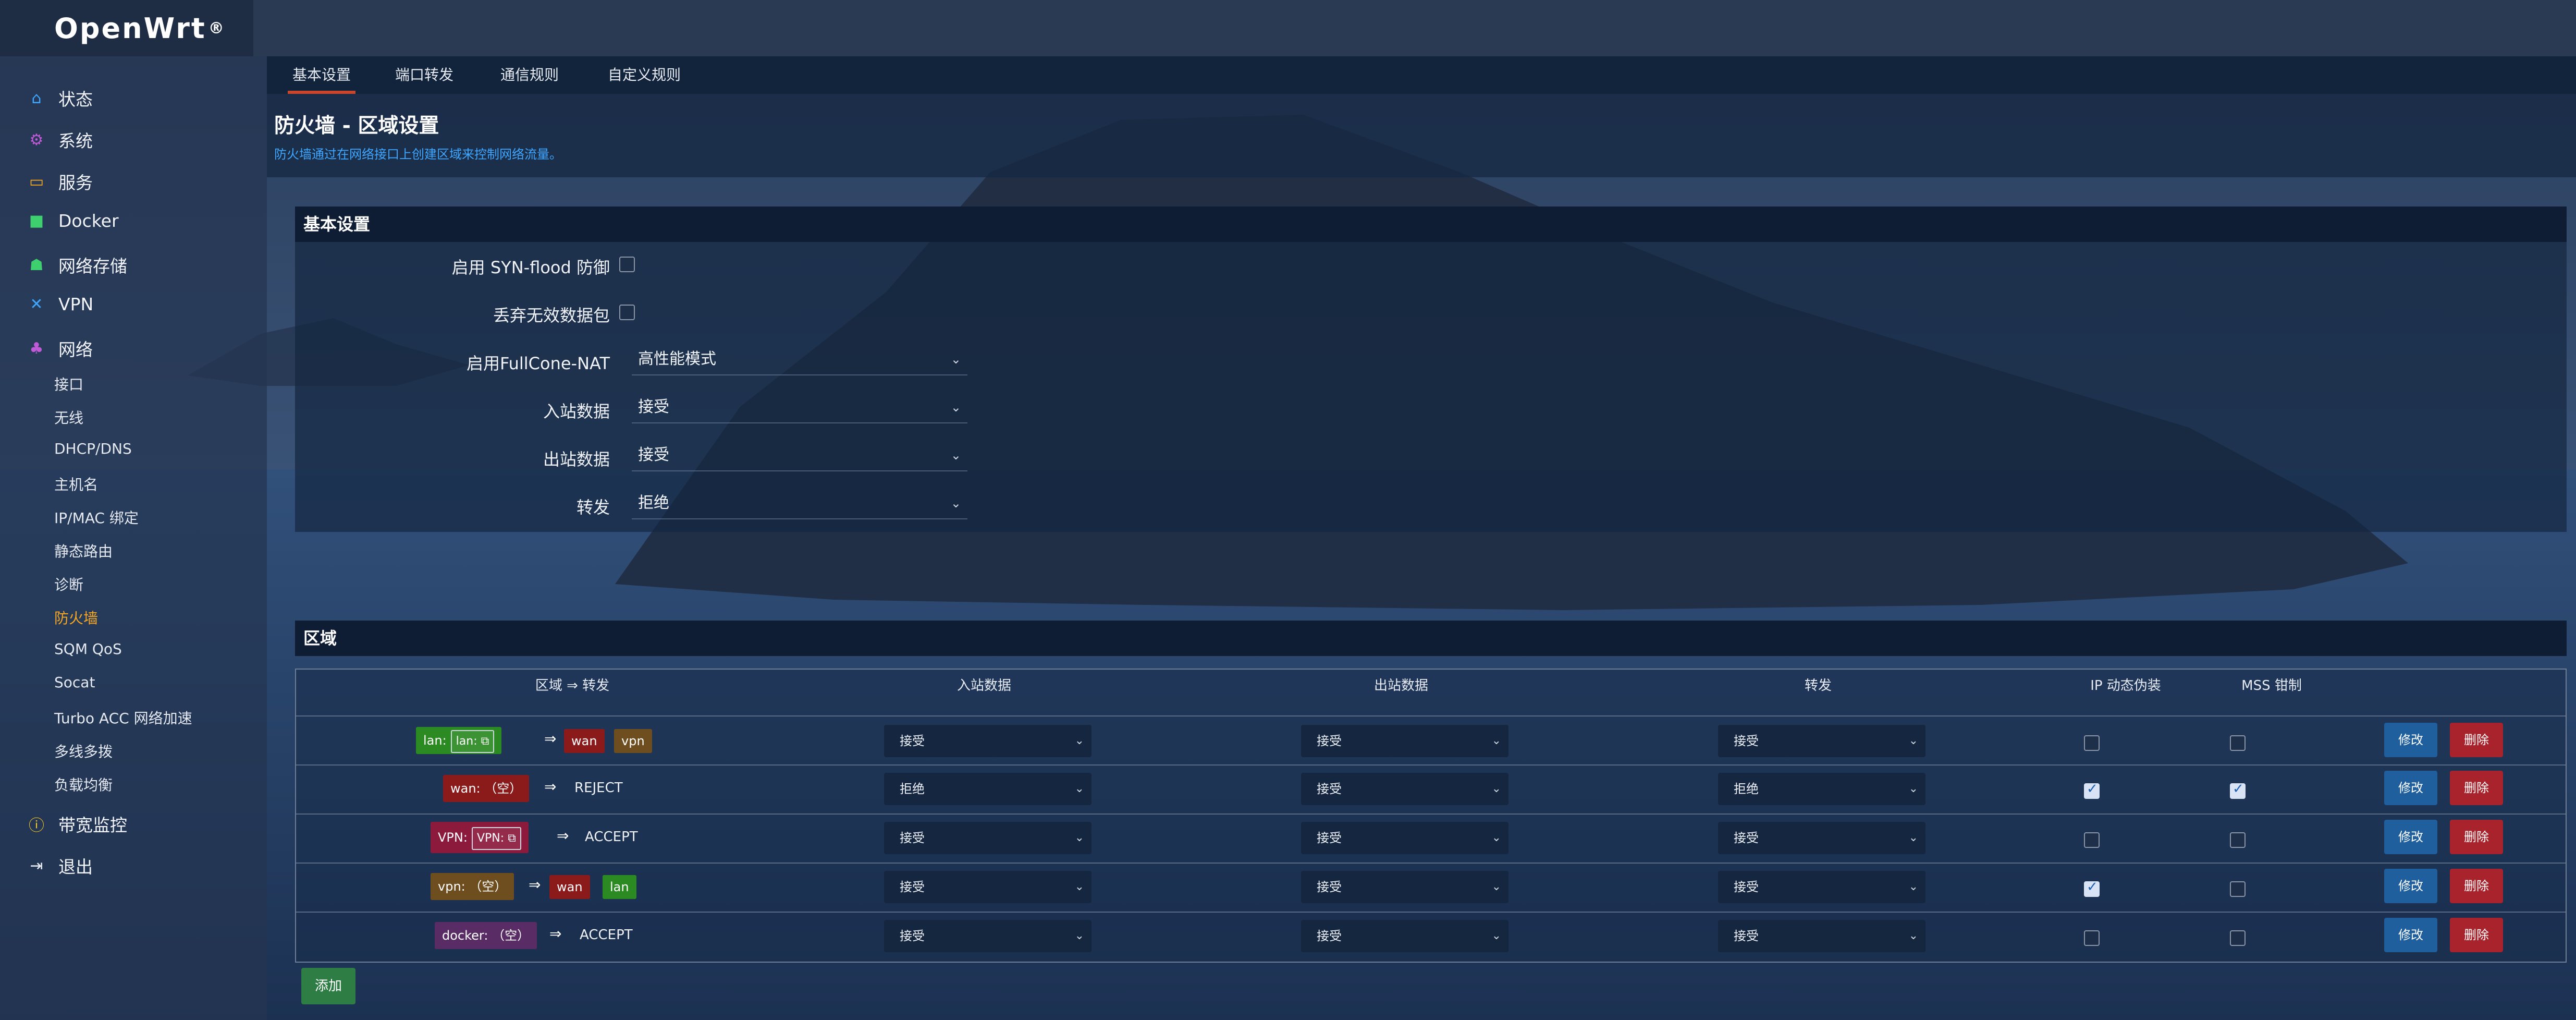 This screenshot has height=1020, width=2576. I want to click on col-zone-forward: 区域 ⇒ 转发, so click(572, 686).